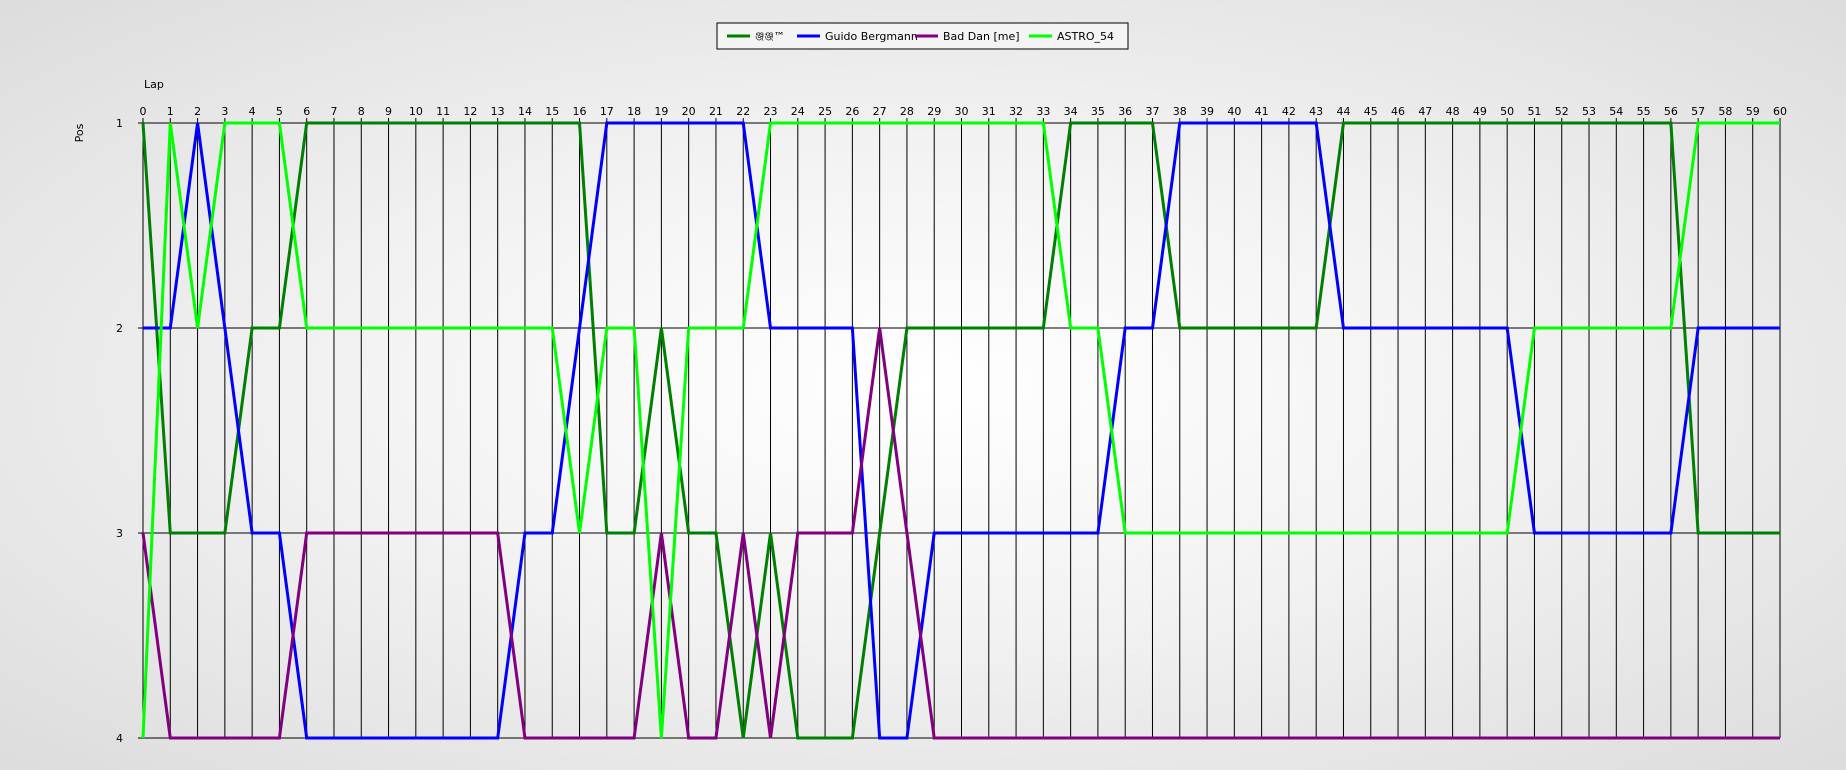 Image resolution: width=1846 pixels, height=770 pixels. What do you see at coordinates (498, 111) in the screenshot?
I see `x-tick-label: 13` at bounding box center [498, 111].